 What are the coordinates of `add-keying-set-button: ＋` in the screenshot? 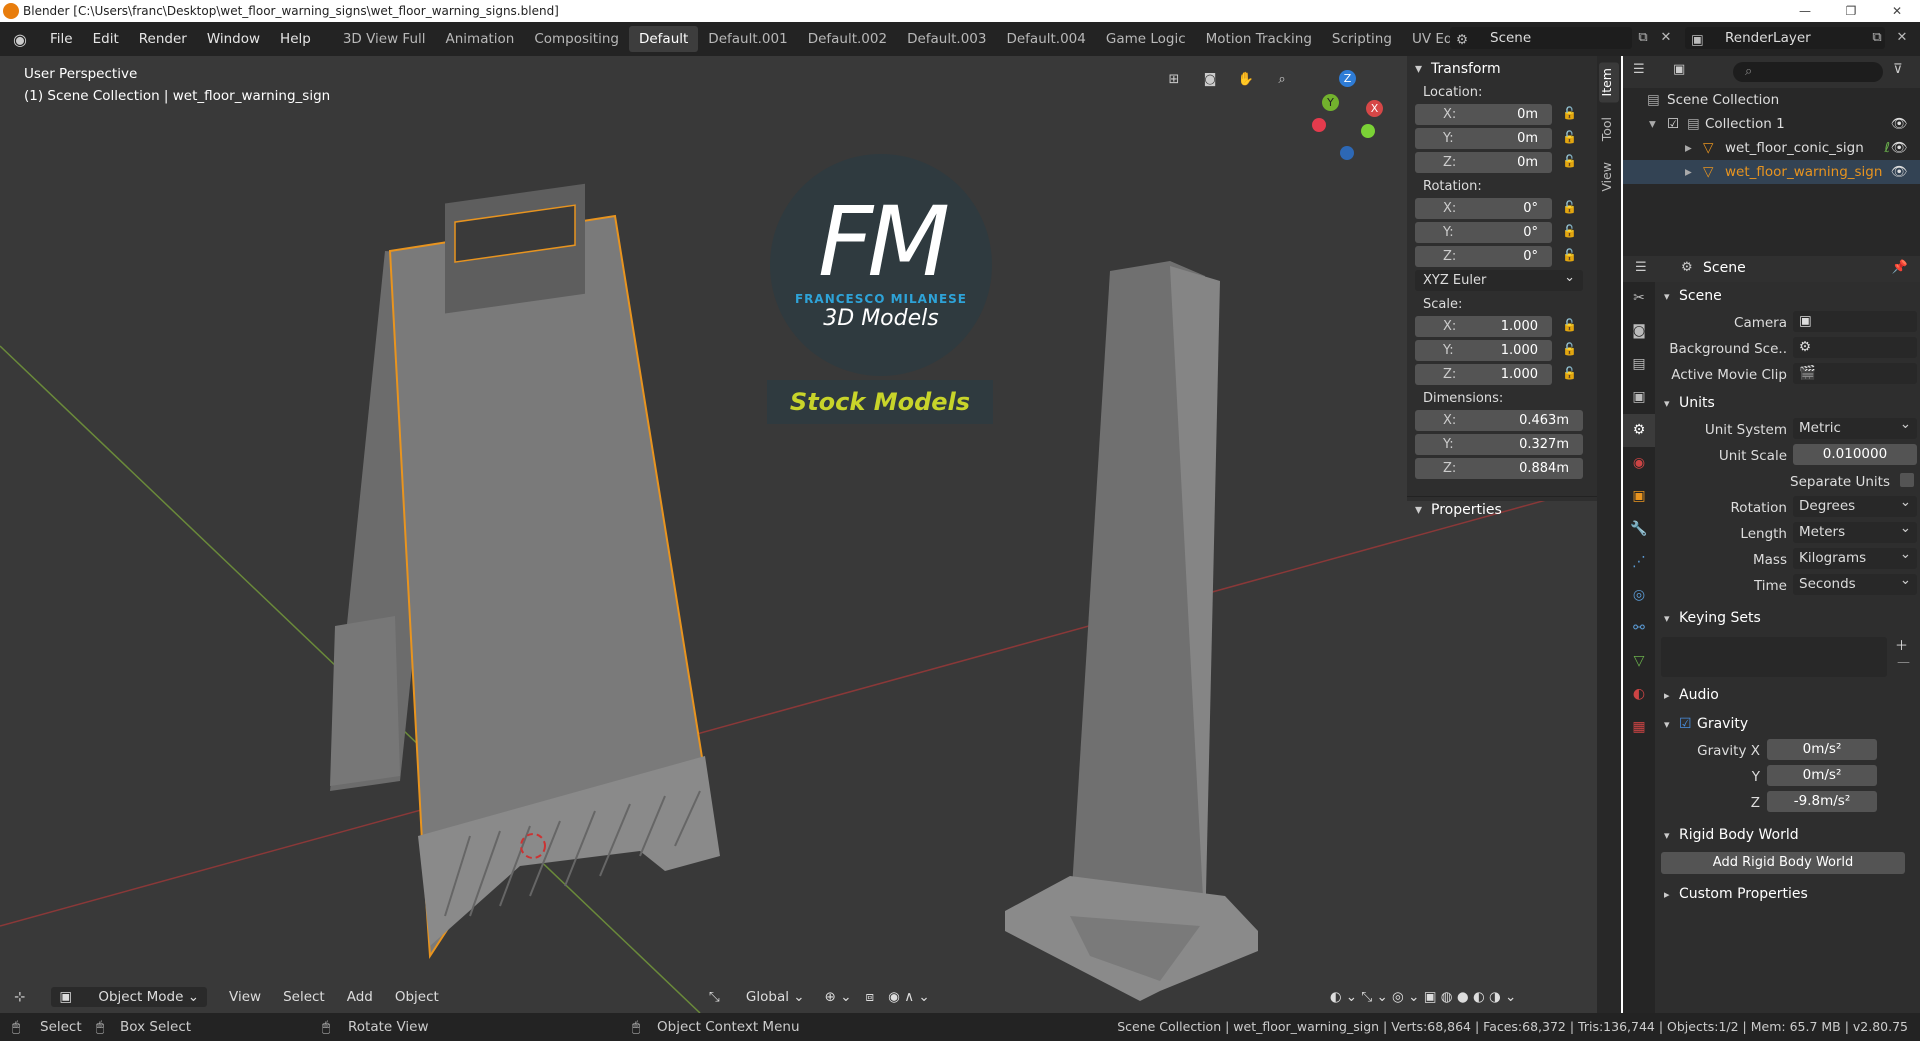 It's located at (1901, 644).